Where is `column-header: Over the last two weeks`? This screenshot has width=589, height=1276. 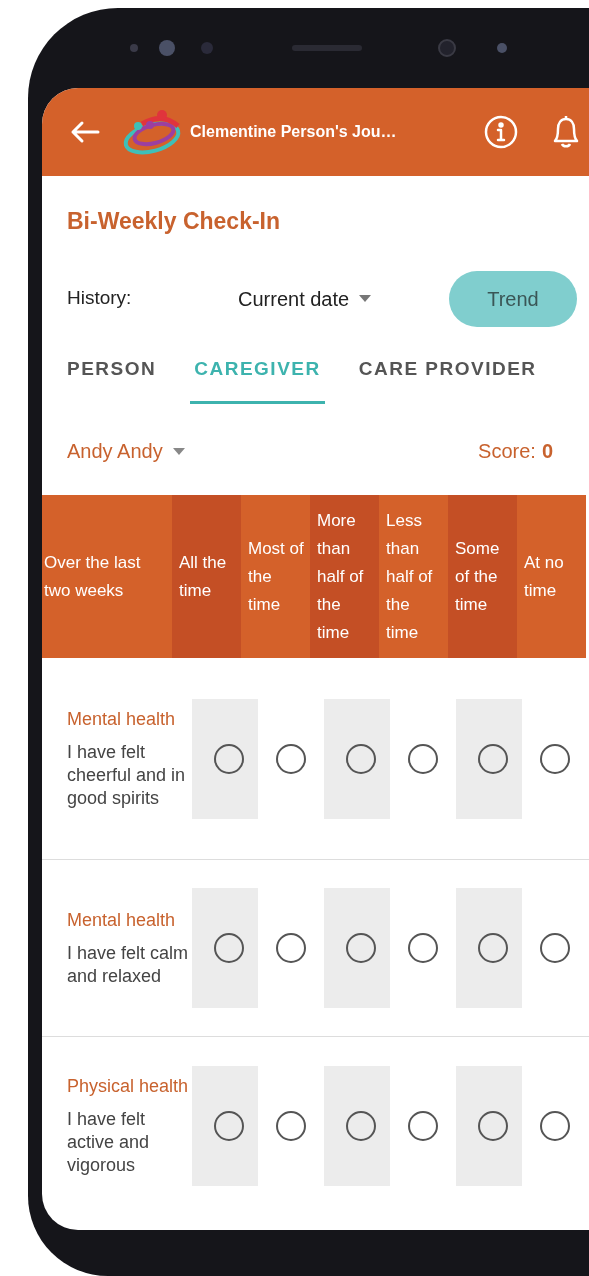
column-header: Over the last two weeks is located at coordinates (107, 576).